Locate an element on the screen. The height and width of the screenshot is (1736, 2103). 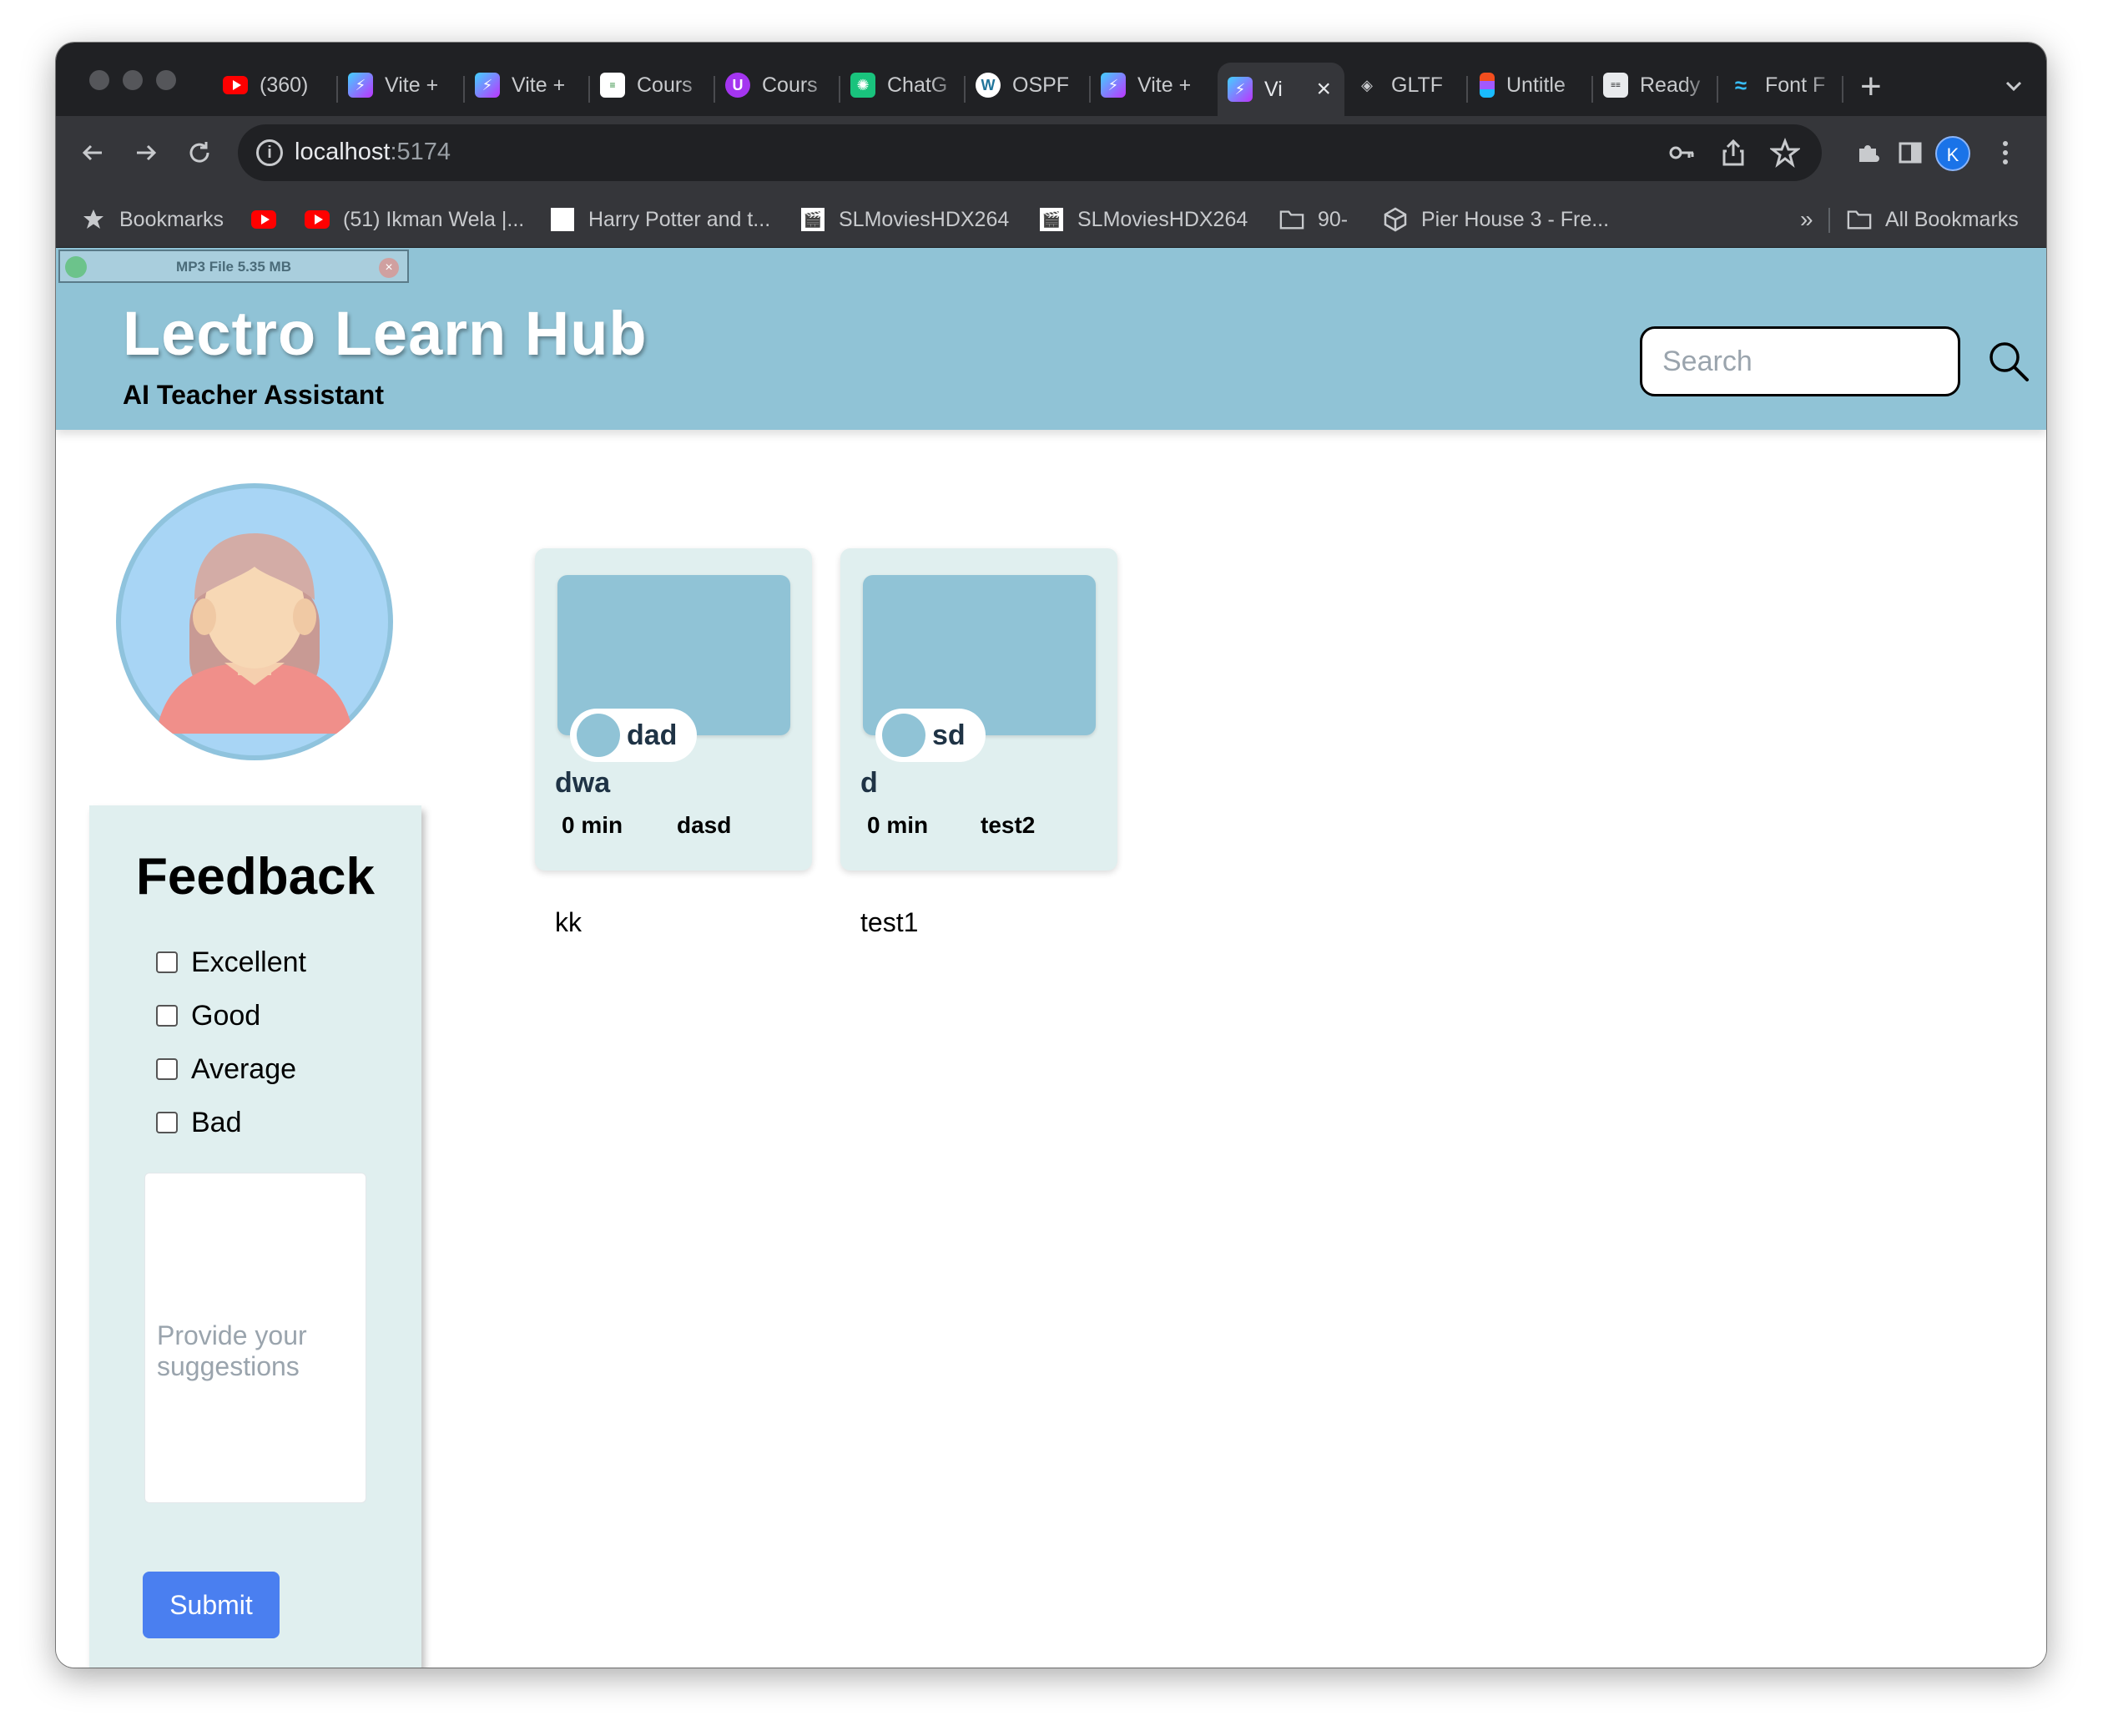
bookmarks-overflow-button: » is located at coordinates (1807, 219).